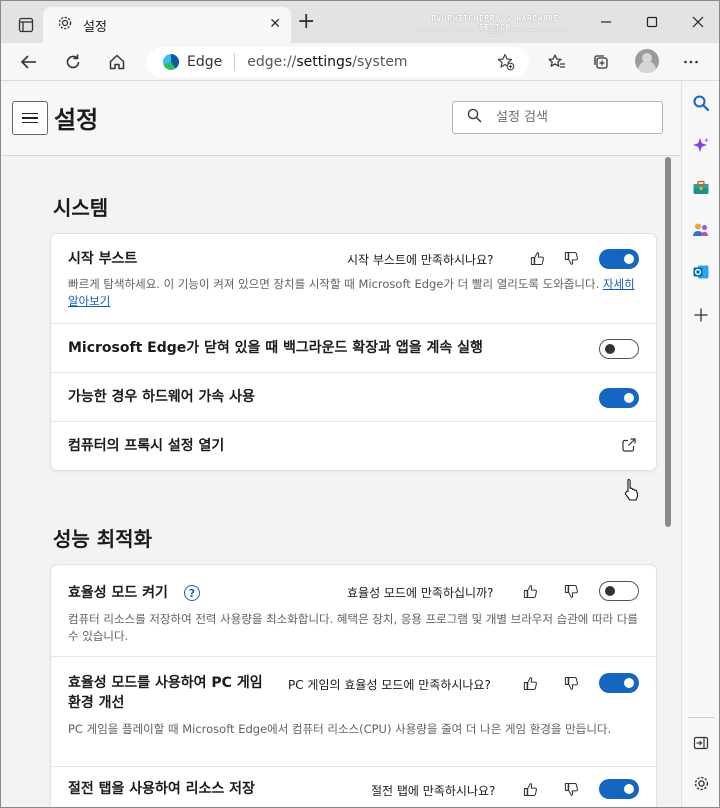 The width and height of the screenshot is (720, 808). Describe the element at coordinates (275, 24) in the screenshot. I see `close-tab-icon: ✕` at that location.